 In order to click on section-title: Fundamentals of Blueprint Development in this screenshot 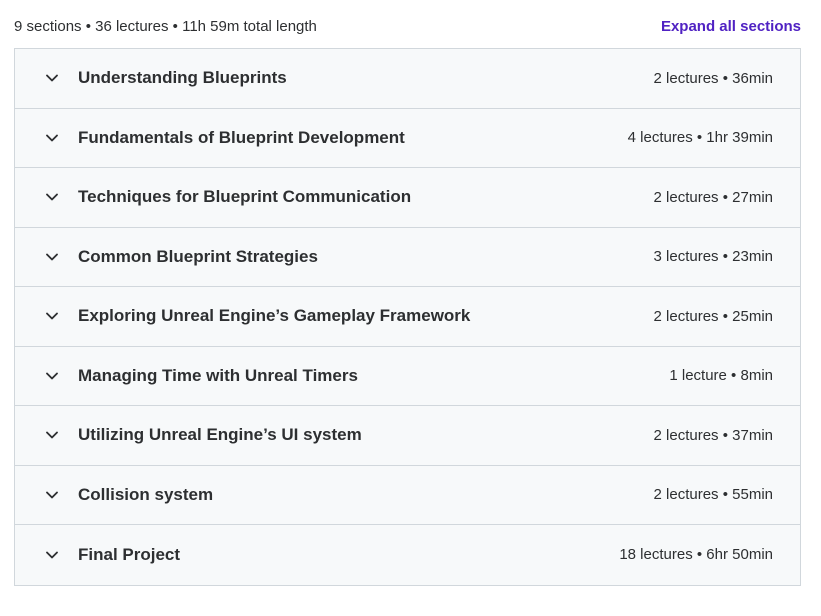, I will do `click(241, 137)`.